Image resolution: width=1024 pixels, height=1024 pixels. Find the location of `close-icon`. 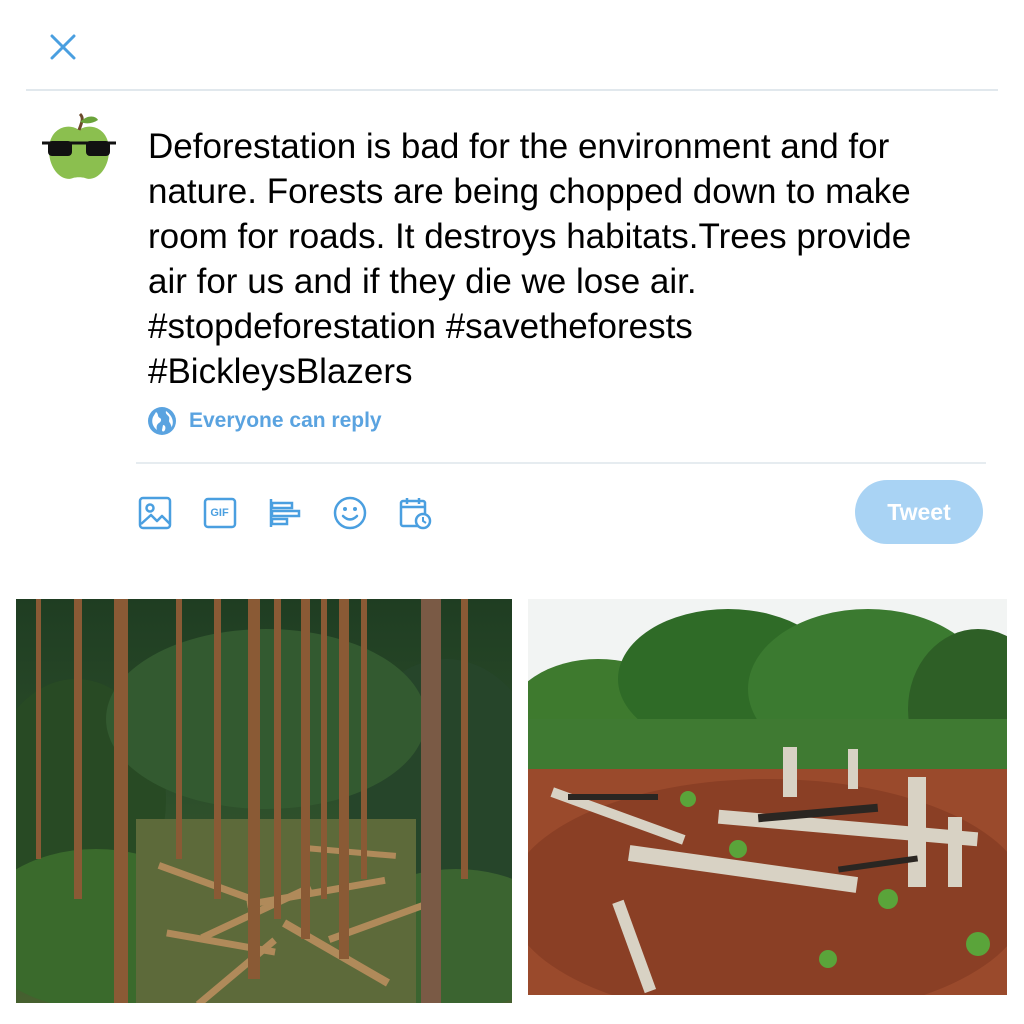

close-icon is located at coordinates (63, 47).